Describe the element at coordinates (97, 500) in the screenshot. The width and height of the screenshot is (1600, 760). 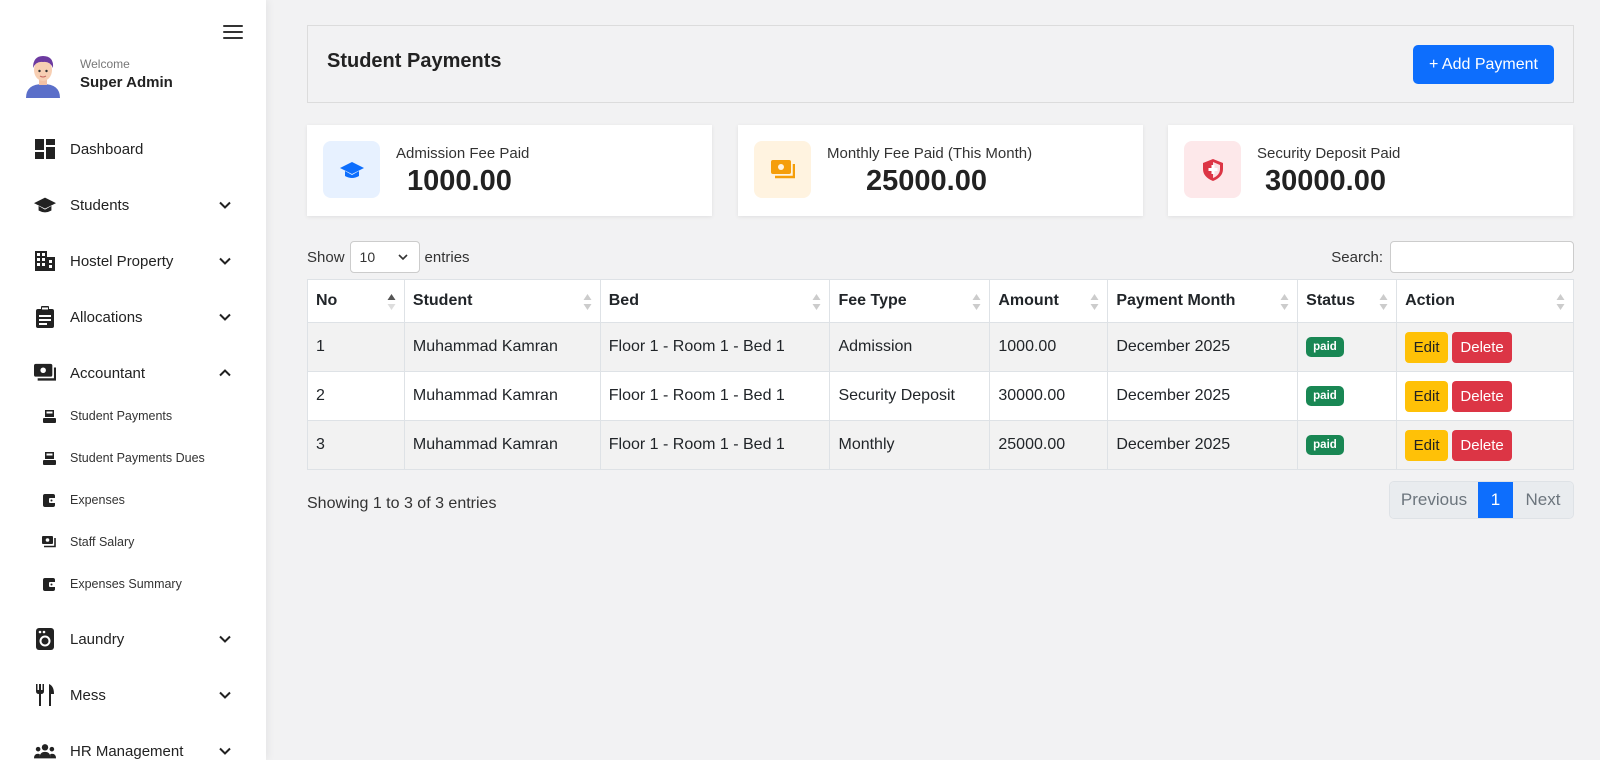
I see `sidebar-subitem-label: Expenses` at that location.